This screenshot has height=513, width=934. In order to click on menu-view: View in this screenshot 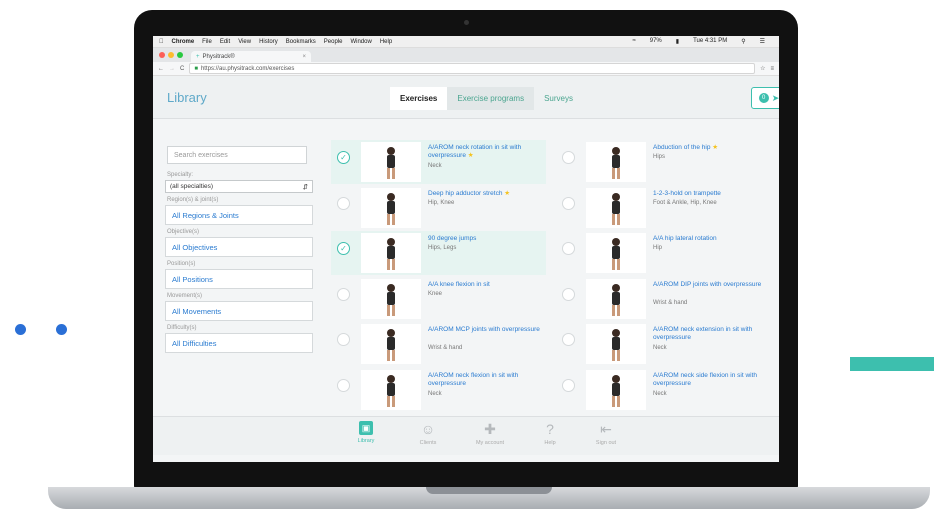, I will do `click(244, 42)`.